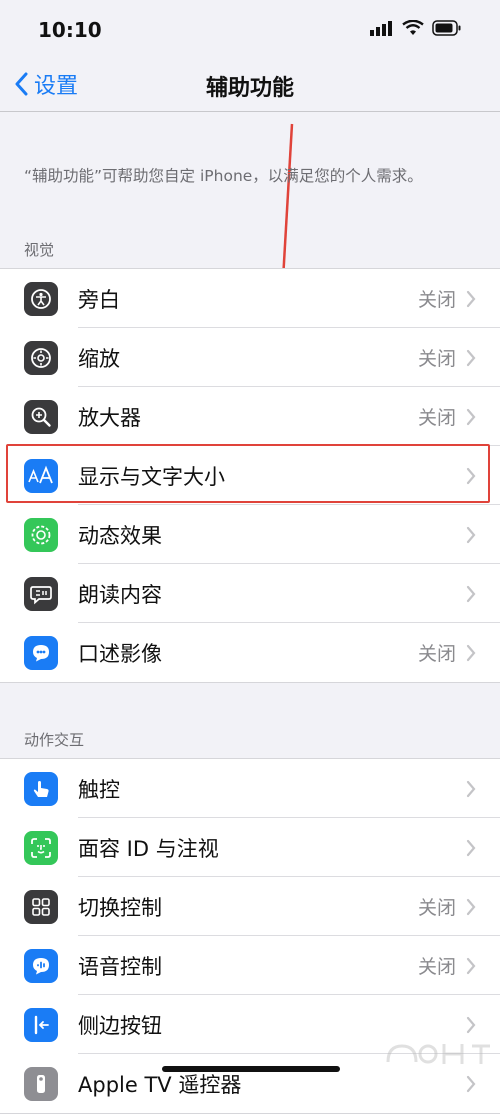  I want to click on magnifier-icon, so click(41, 416).